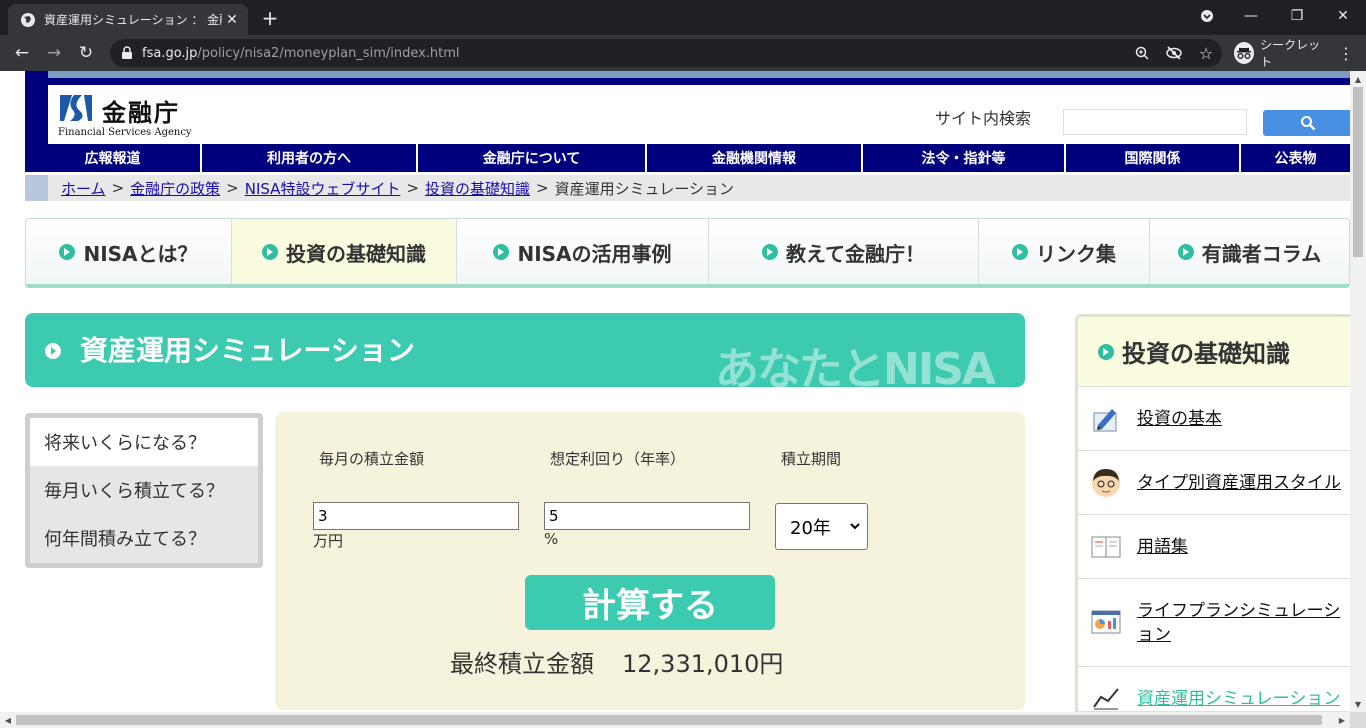 The image size is (1366, 728). I want to click on lock-icon, so click(127, 52).